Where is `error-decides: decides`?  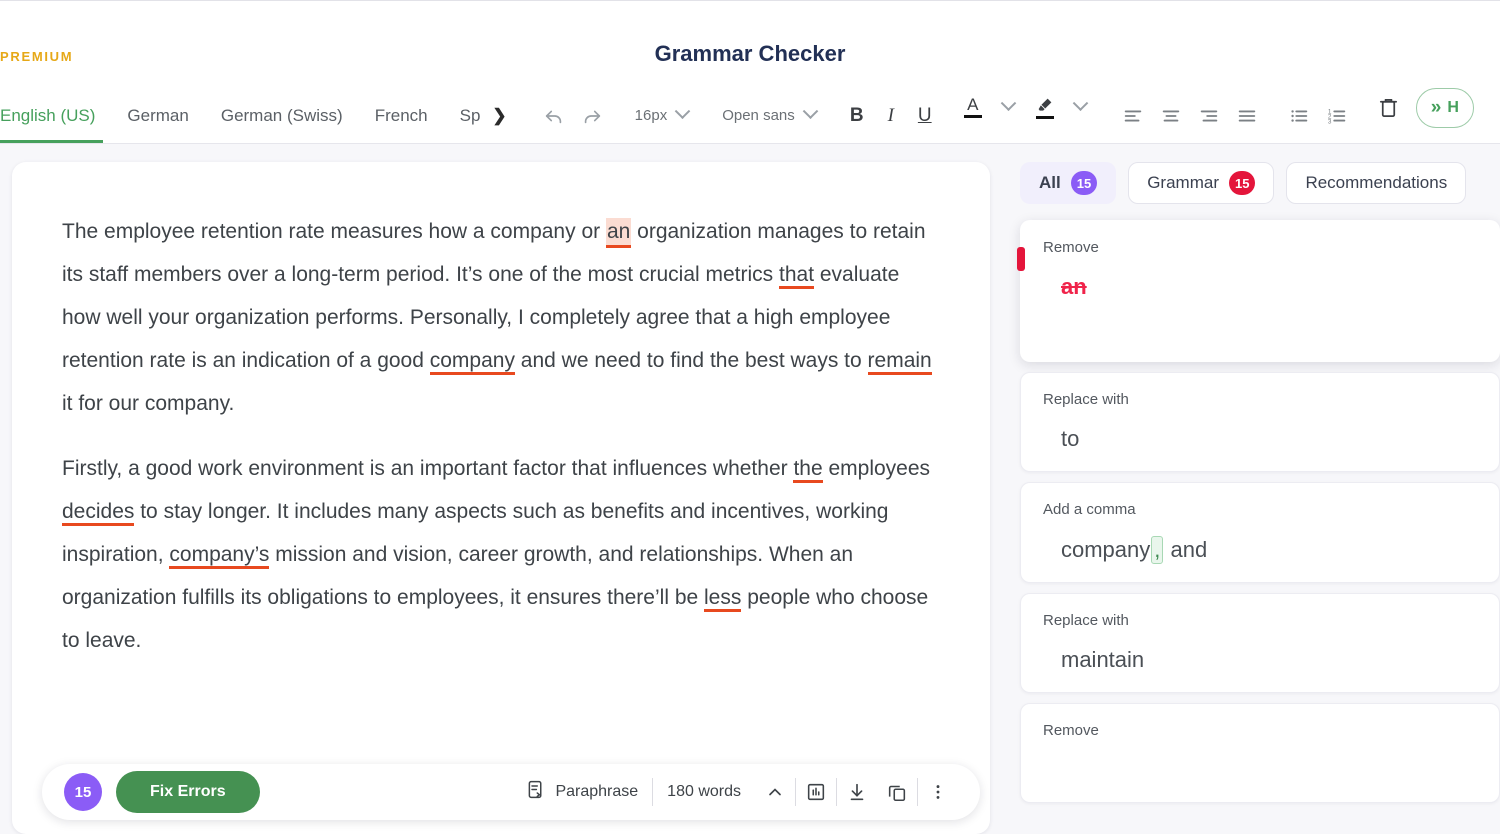 error-decides: decides is located at coordinates (98, 513).